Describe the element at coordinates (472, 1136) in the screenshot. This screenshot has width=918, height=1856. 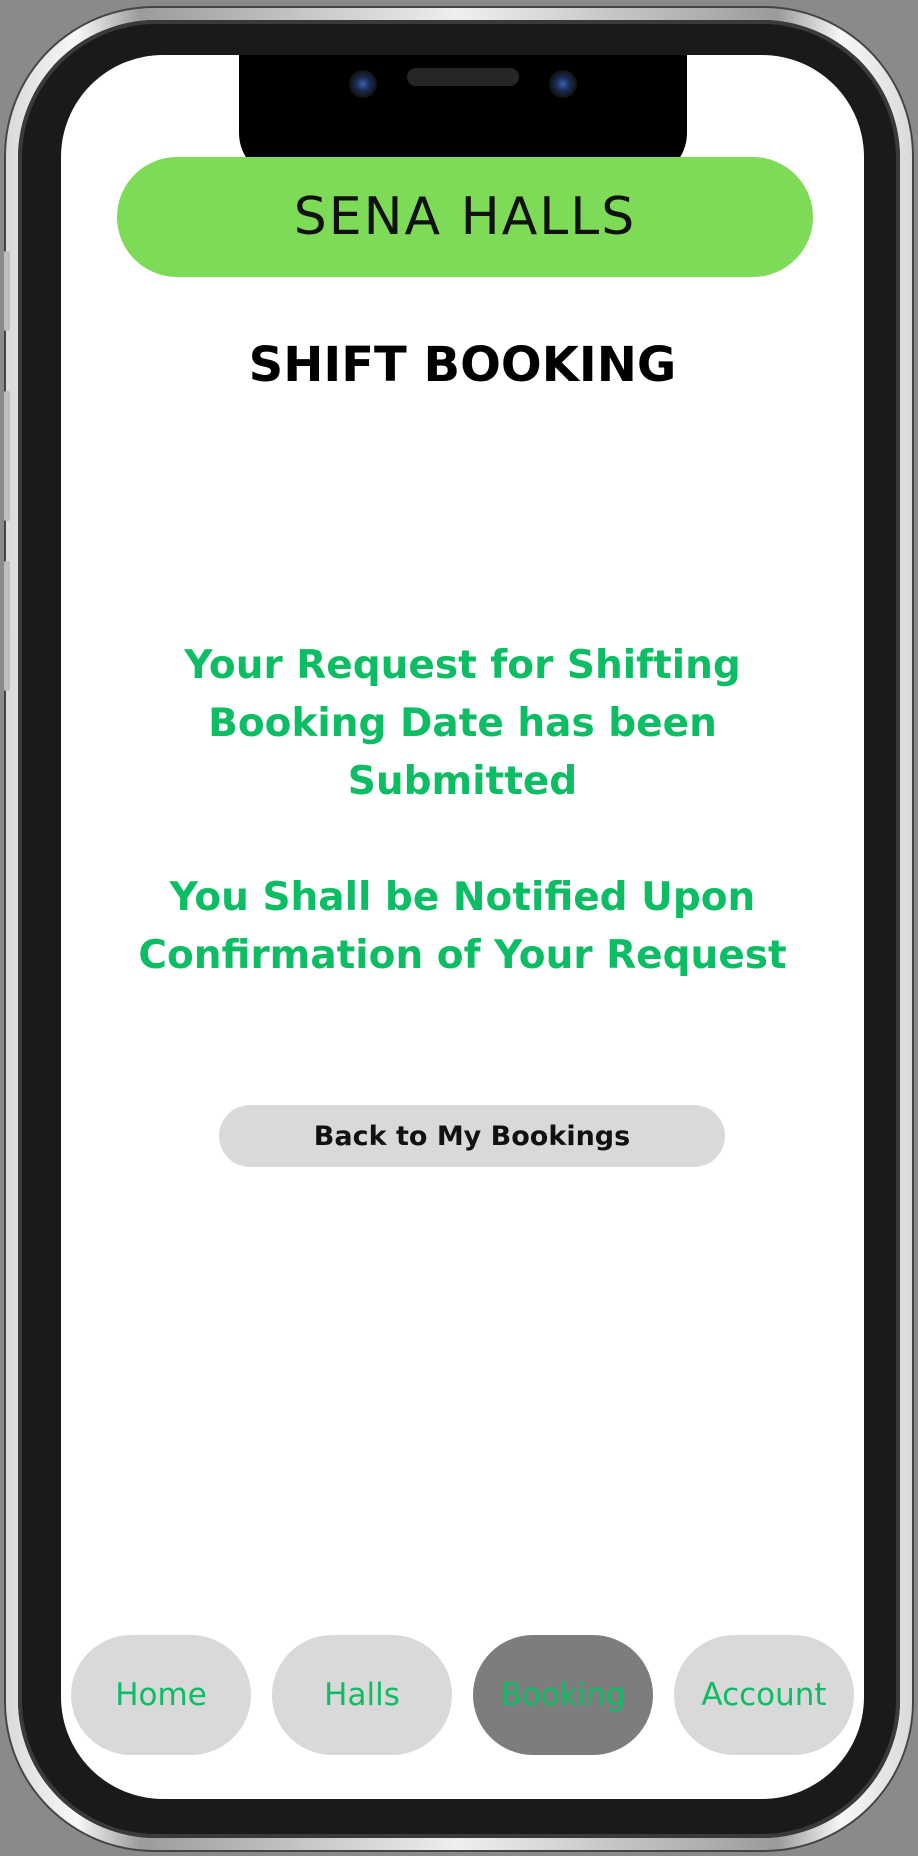
I see `back-to-bookings-button: Back to My Bookings` at that location.